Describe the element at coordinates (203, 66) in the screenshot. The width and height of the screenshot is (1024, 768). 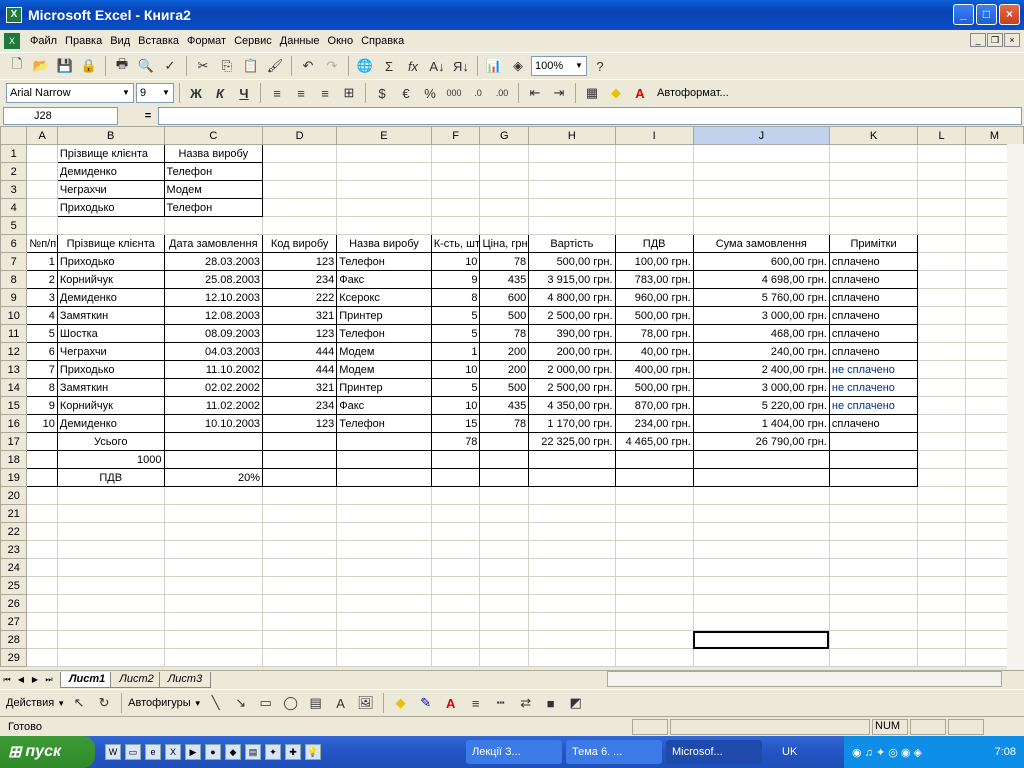
I see `cut-icon: ✂` at that location.